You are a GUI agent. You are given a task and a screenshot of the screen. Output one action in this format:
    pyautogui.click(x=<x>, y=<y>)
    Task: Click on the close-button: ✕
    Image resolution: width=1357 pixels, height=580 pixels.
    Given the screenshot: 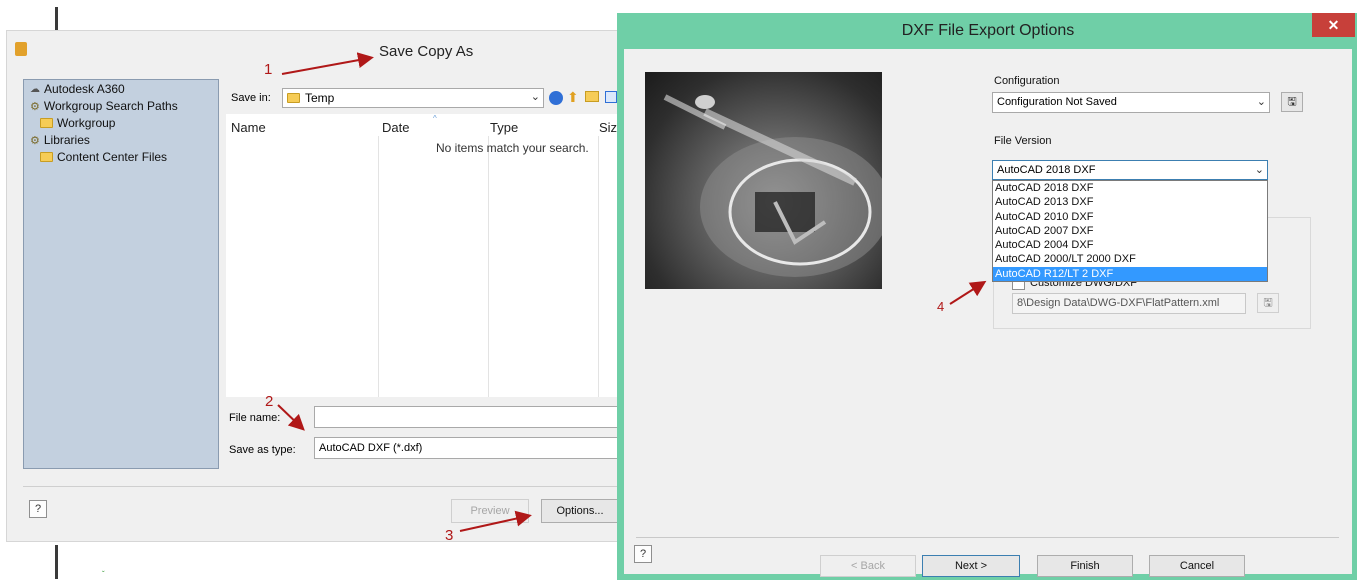 What is the action you would take?
    pyautogui.click(x=1333, y=25)
    